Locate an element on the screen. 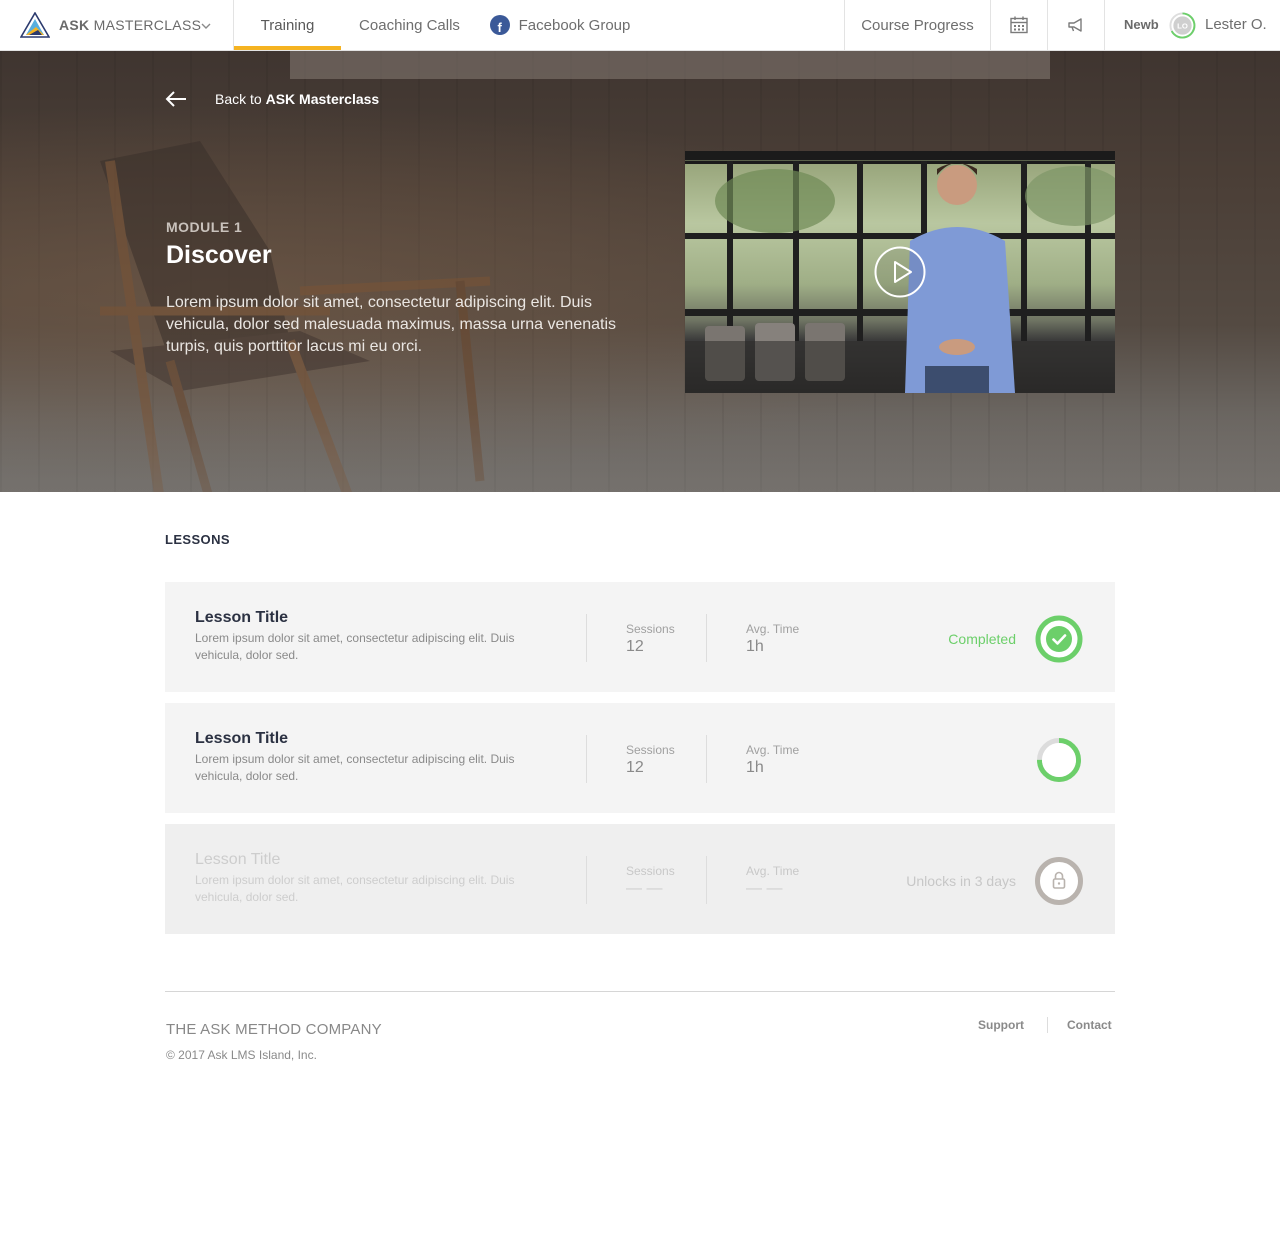 Image resolution: width=1280 pixels, height=1241 pixels. announcements-button is located at coordinates (1076, 25).